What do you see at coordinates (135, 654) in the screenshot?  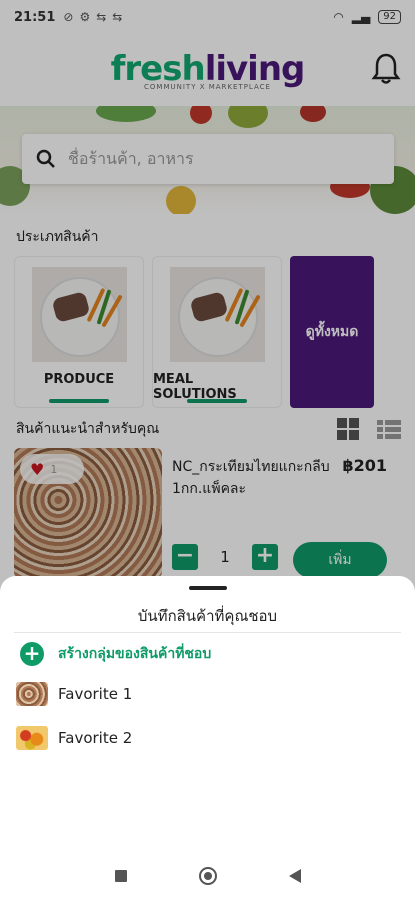 I see `create-group-label: สร้างกลุ่มของสินค้าที่ชอบ` at bounding box center [135, 654].